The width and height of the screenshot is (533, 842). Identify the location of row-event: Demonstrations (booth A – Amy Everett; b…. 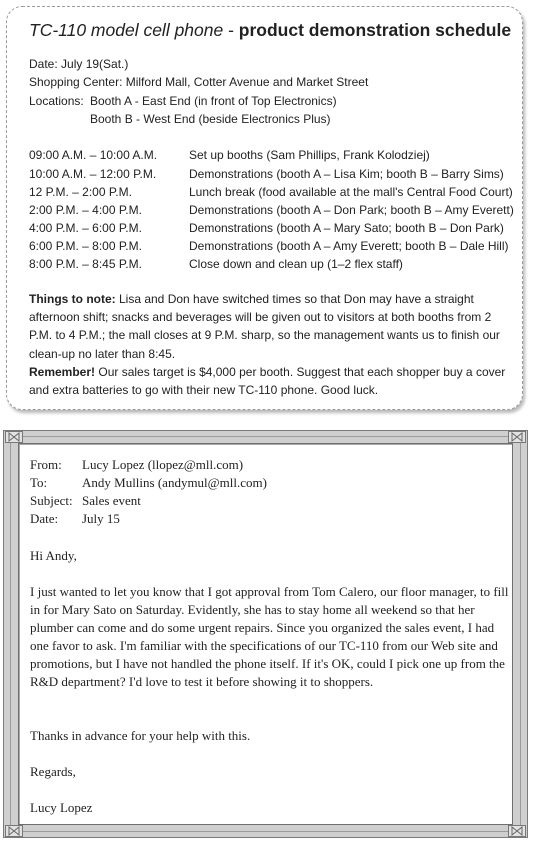
(349, 246).